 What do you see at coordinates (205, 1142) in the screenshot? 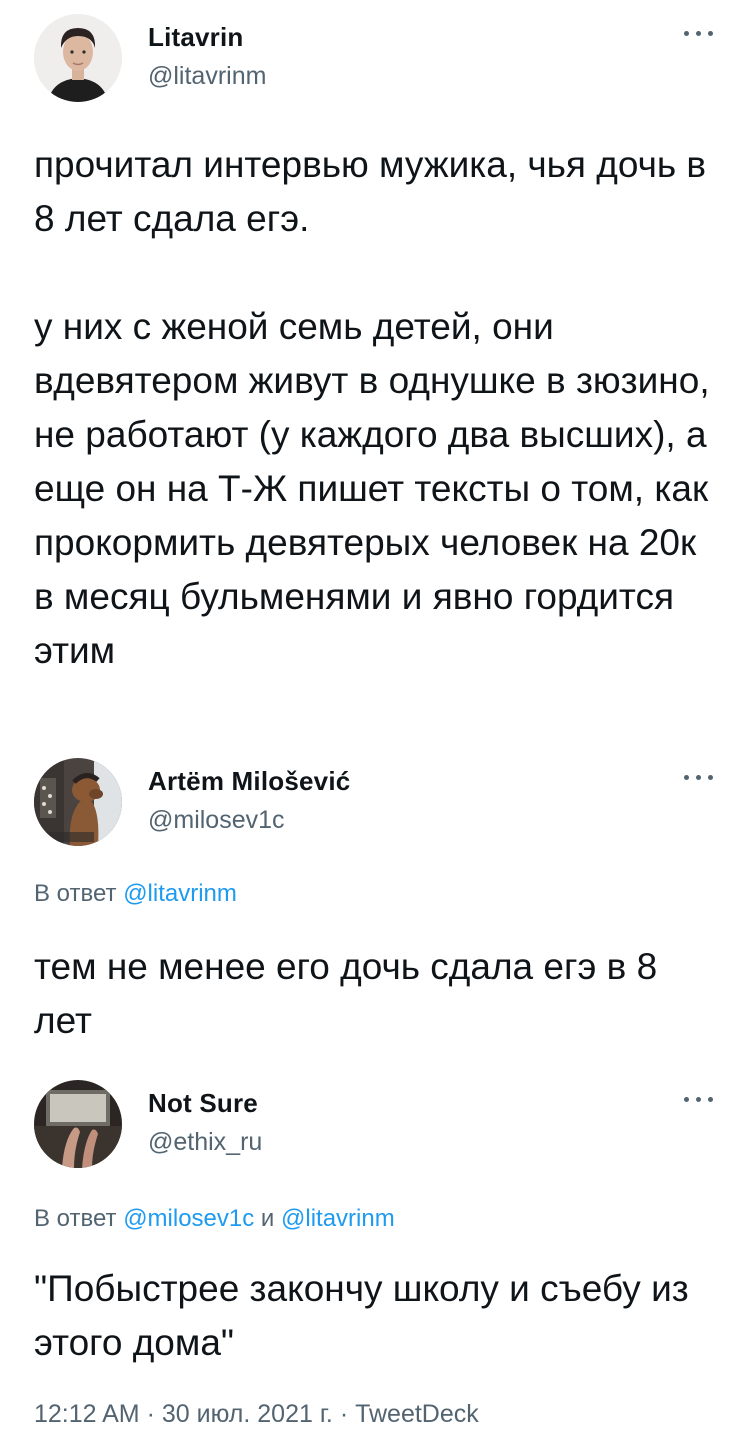
I see `user-handle: @ethix_ru` at bounding box center [205, 1142].